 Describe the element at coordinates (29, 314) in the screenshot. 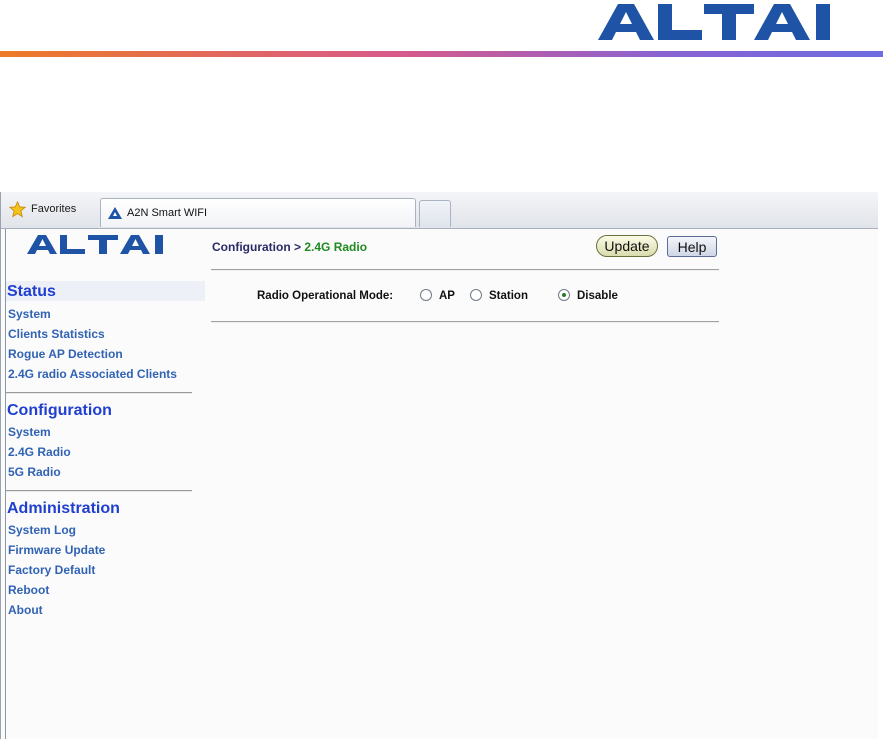

I see `sidebar-item-status-system: System` at that location.